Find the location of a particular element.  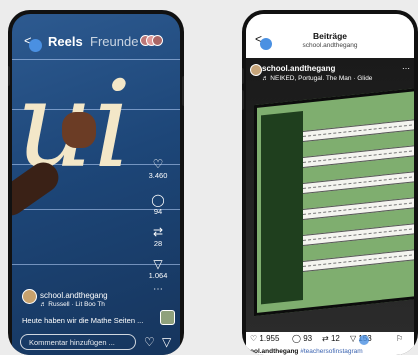

bookmark-icon: ⚐ is located at coordinates (399, 338).